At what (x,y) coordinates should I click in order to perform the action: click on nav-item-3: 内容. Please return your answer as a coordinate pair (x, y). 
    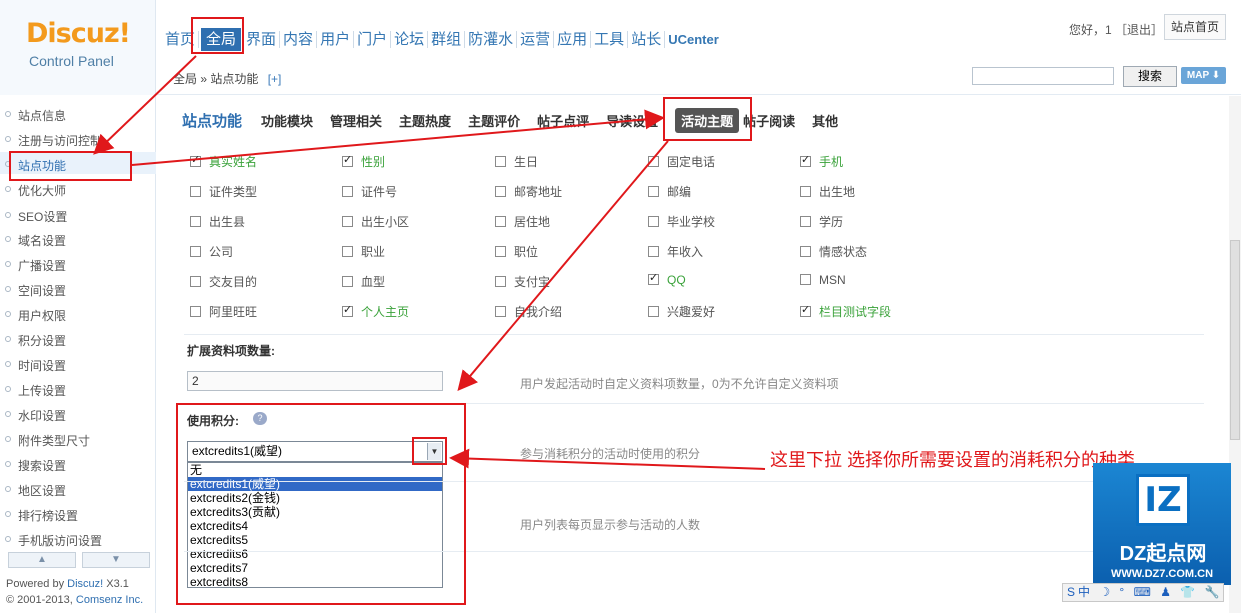
    Looking at the image, I should click on (299, 39).